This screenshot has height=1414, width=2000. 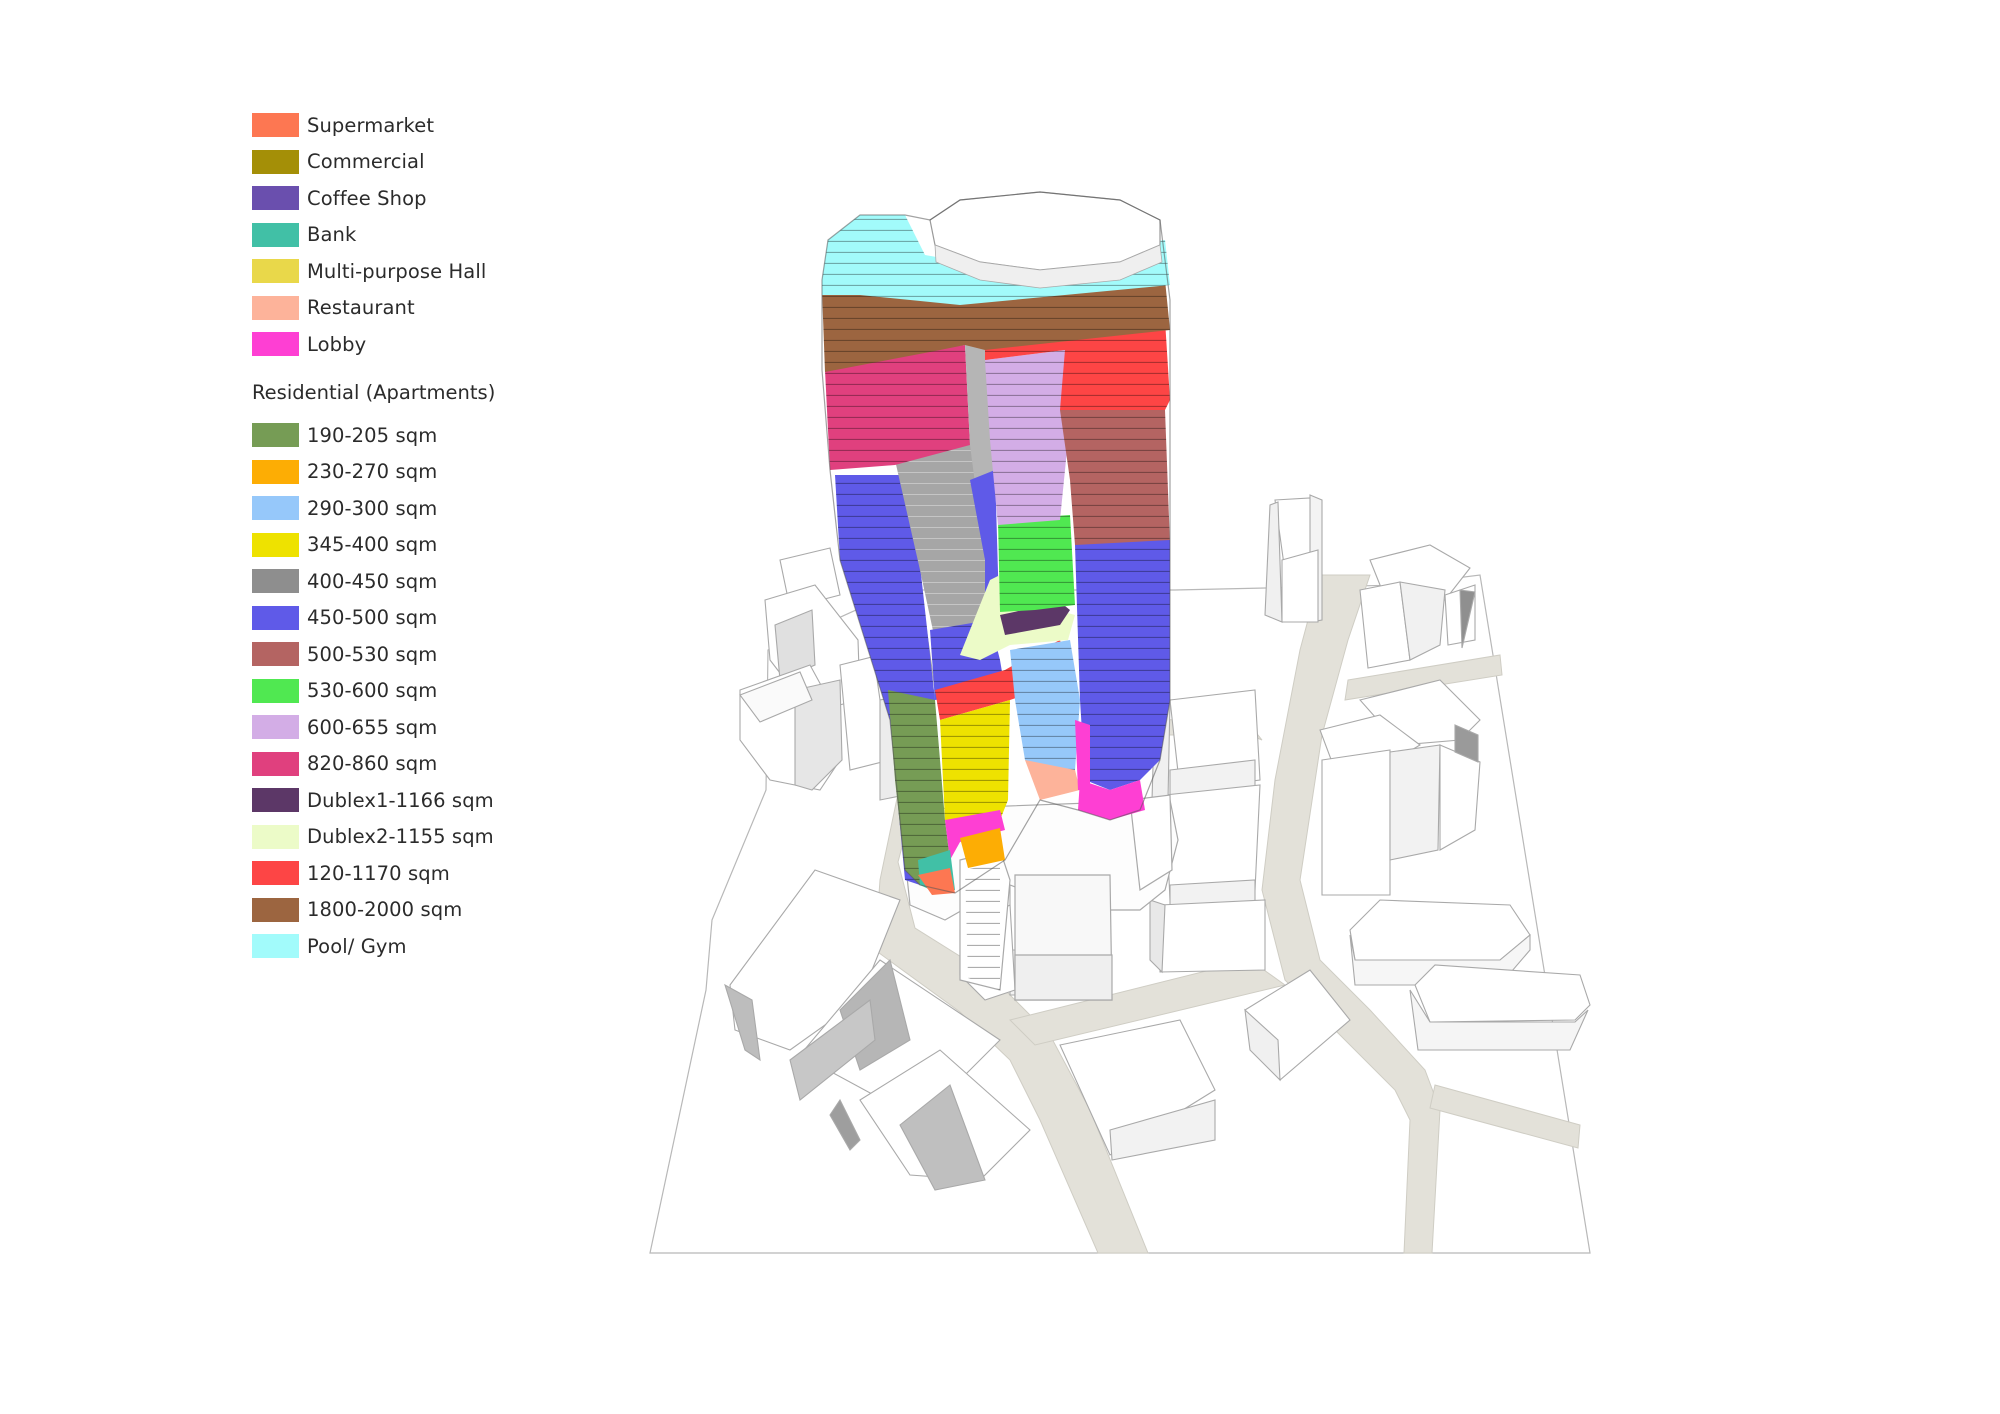 What do you see at coordinates (372, 581) in the screenshot?
I see `legend-label: 400-450 sqm` at bounding box center [372, 581].